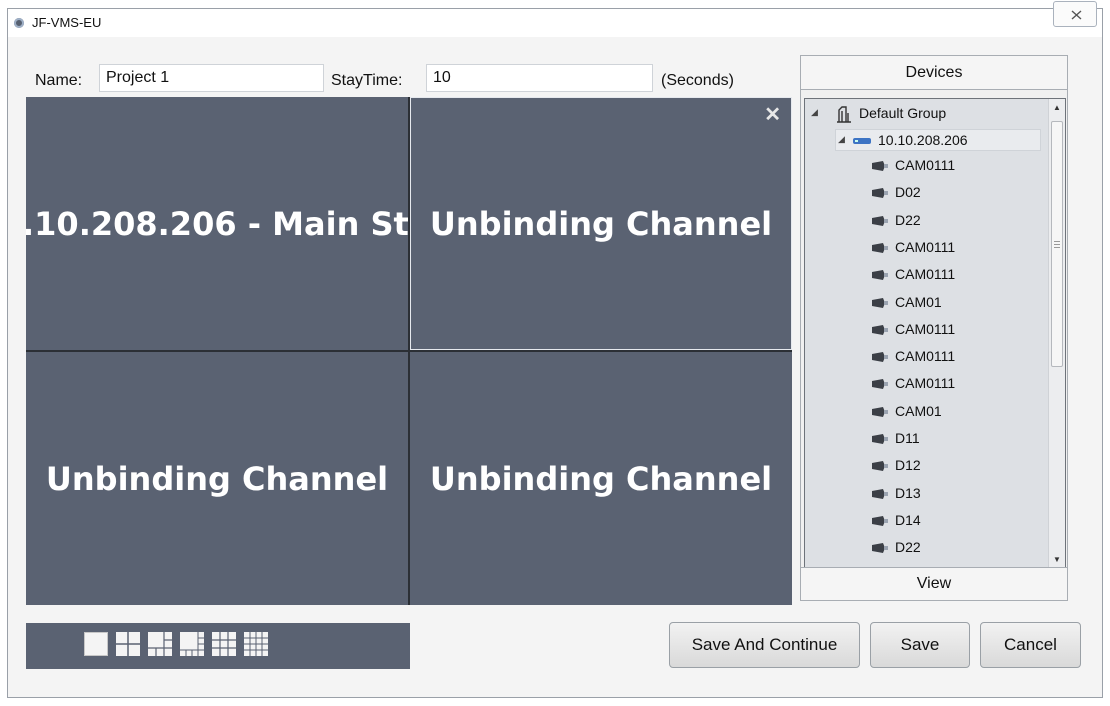 The width and height of the screenshot is (1110, 706). I want to click on tree-camera: D11, so click(954, 439).